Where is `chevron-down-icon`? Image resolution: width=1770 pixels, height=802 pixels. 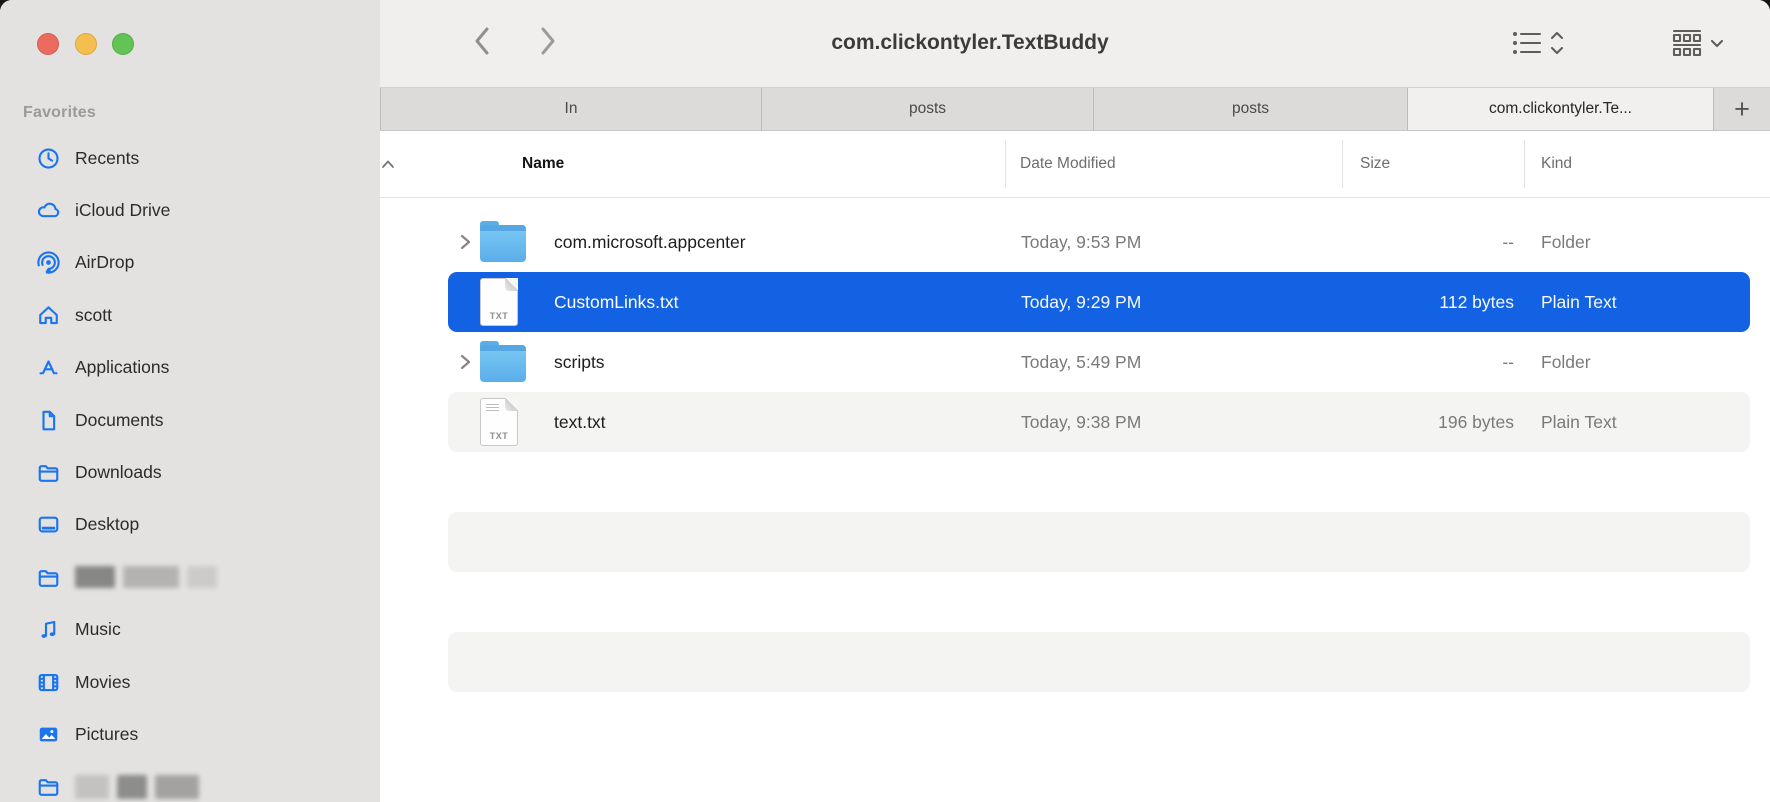 chevron-down-icon is located at coordinates (1717, 43).